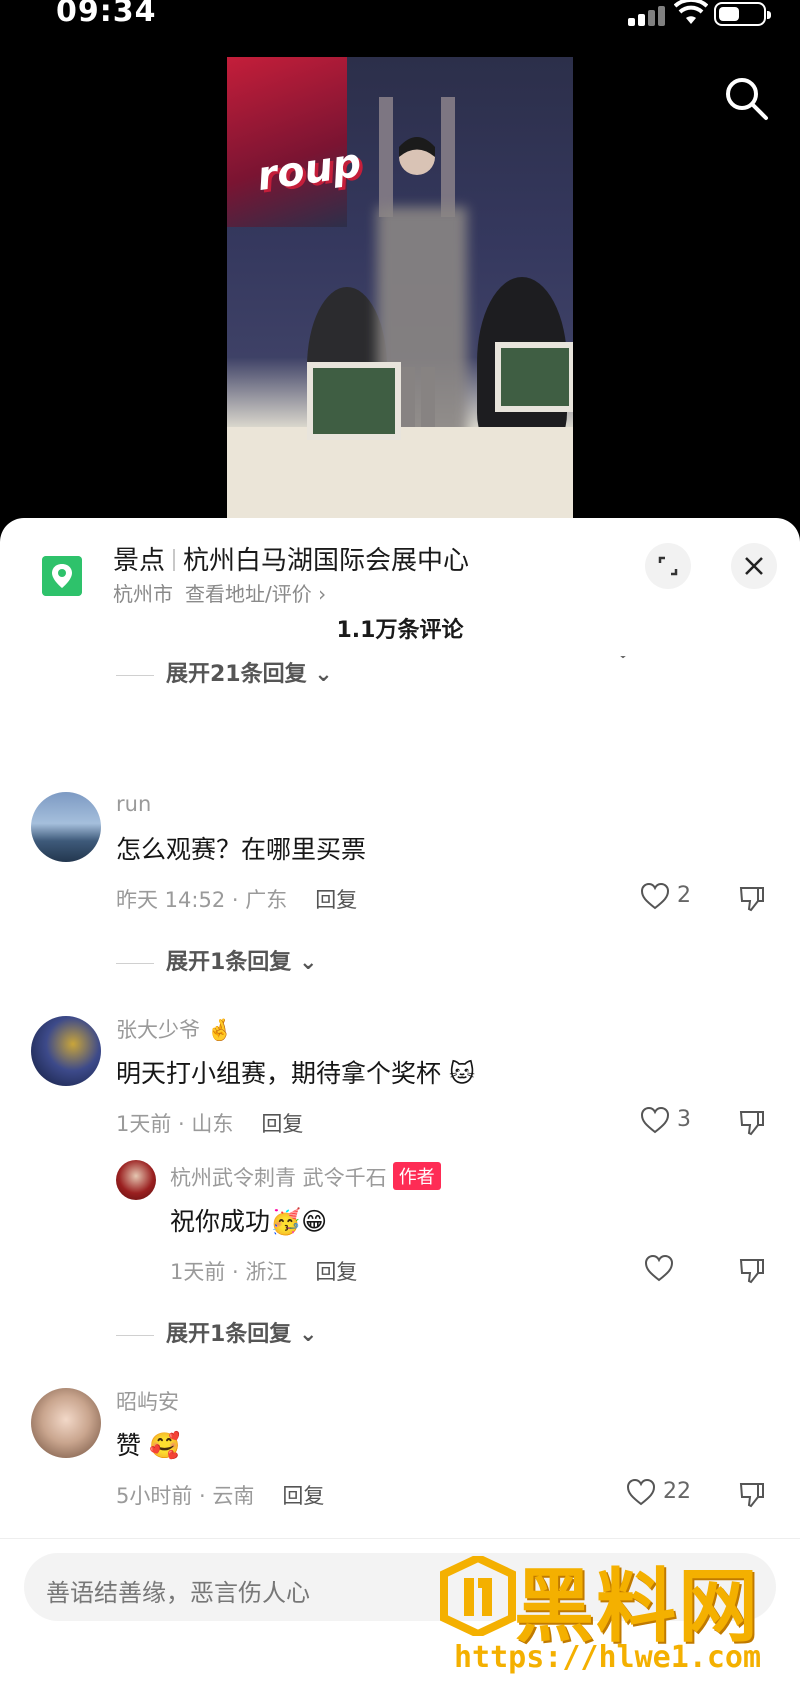 The height and width of the screenshot is (1695, 800). I want to click on status-time: 09:34, so click(106, 14).